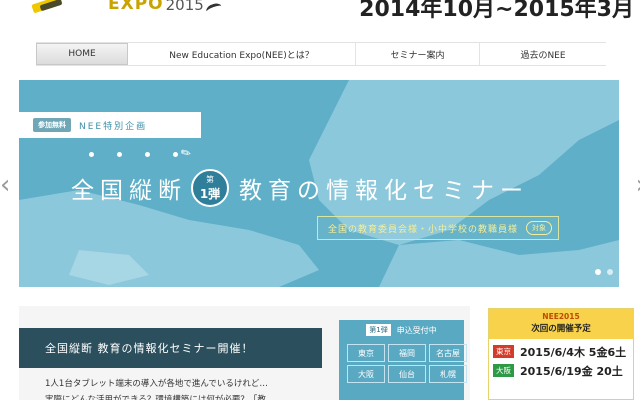 Image resolution: width=640 pixels, height=400 pixels. I want to click on target-audience-text: 全国の教育委員会様・小中学校の教職員様, so click(423, 229).